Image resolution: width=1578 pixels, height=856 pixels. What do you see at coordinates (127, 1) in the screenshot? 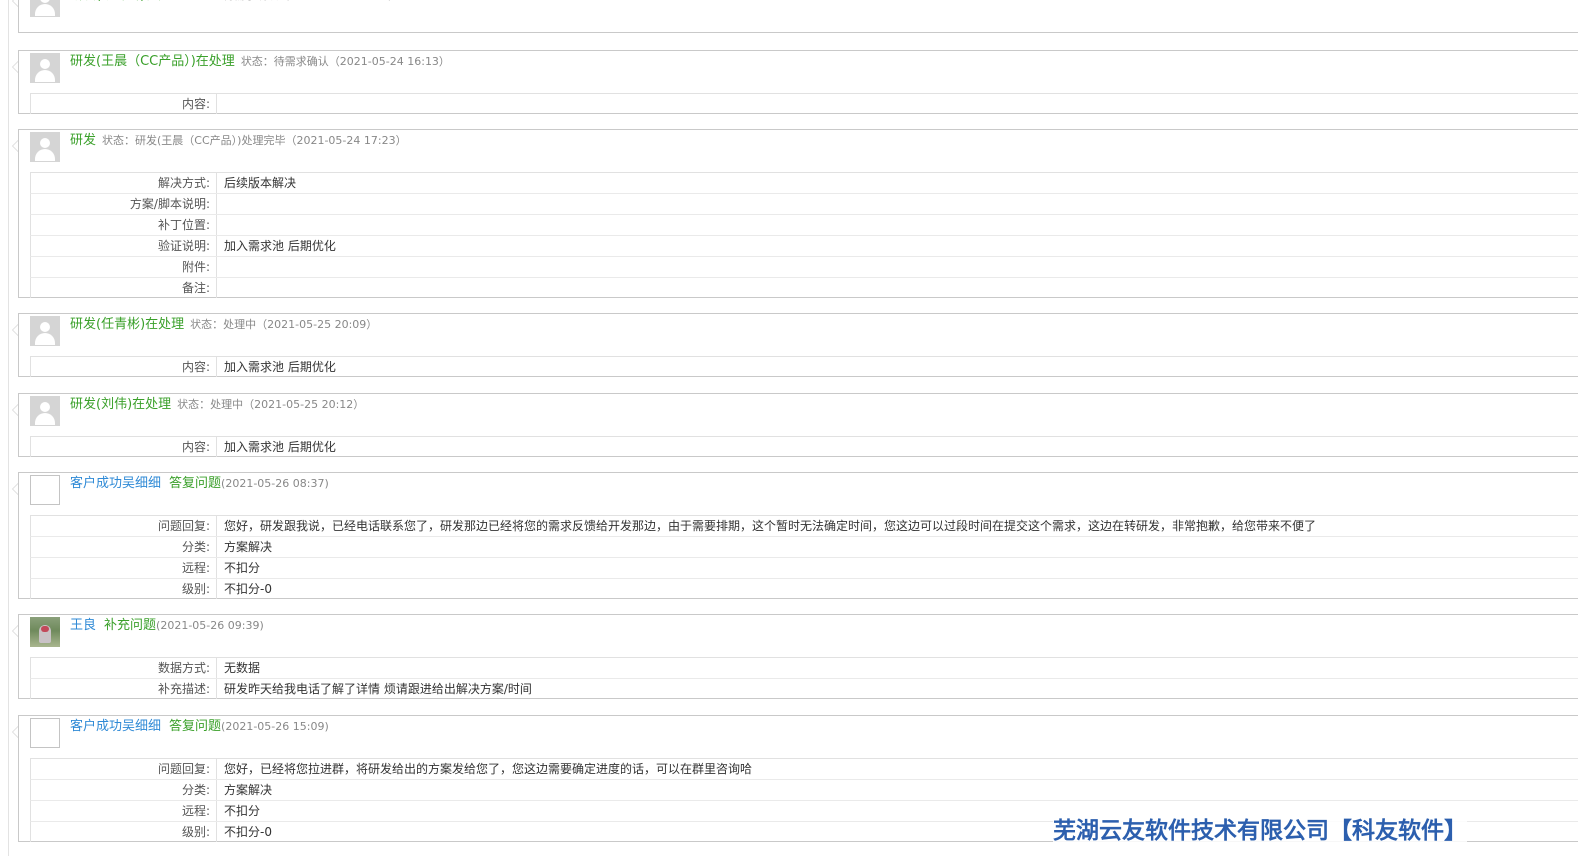
I see `entry-author: 研发(张冬雪)在处理` at bounding box center [127, 1].